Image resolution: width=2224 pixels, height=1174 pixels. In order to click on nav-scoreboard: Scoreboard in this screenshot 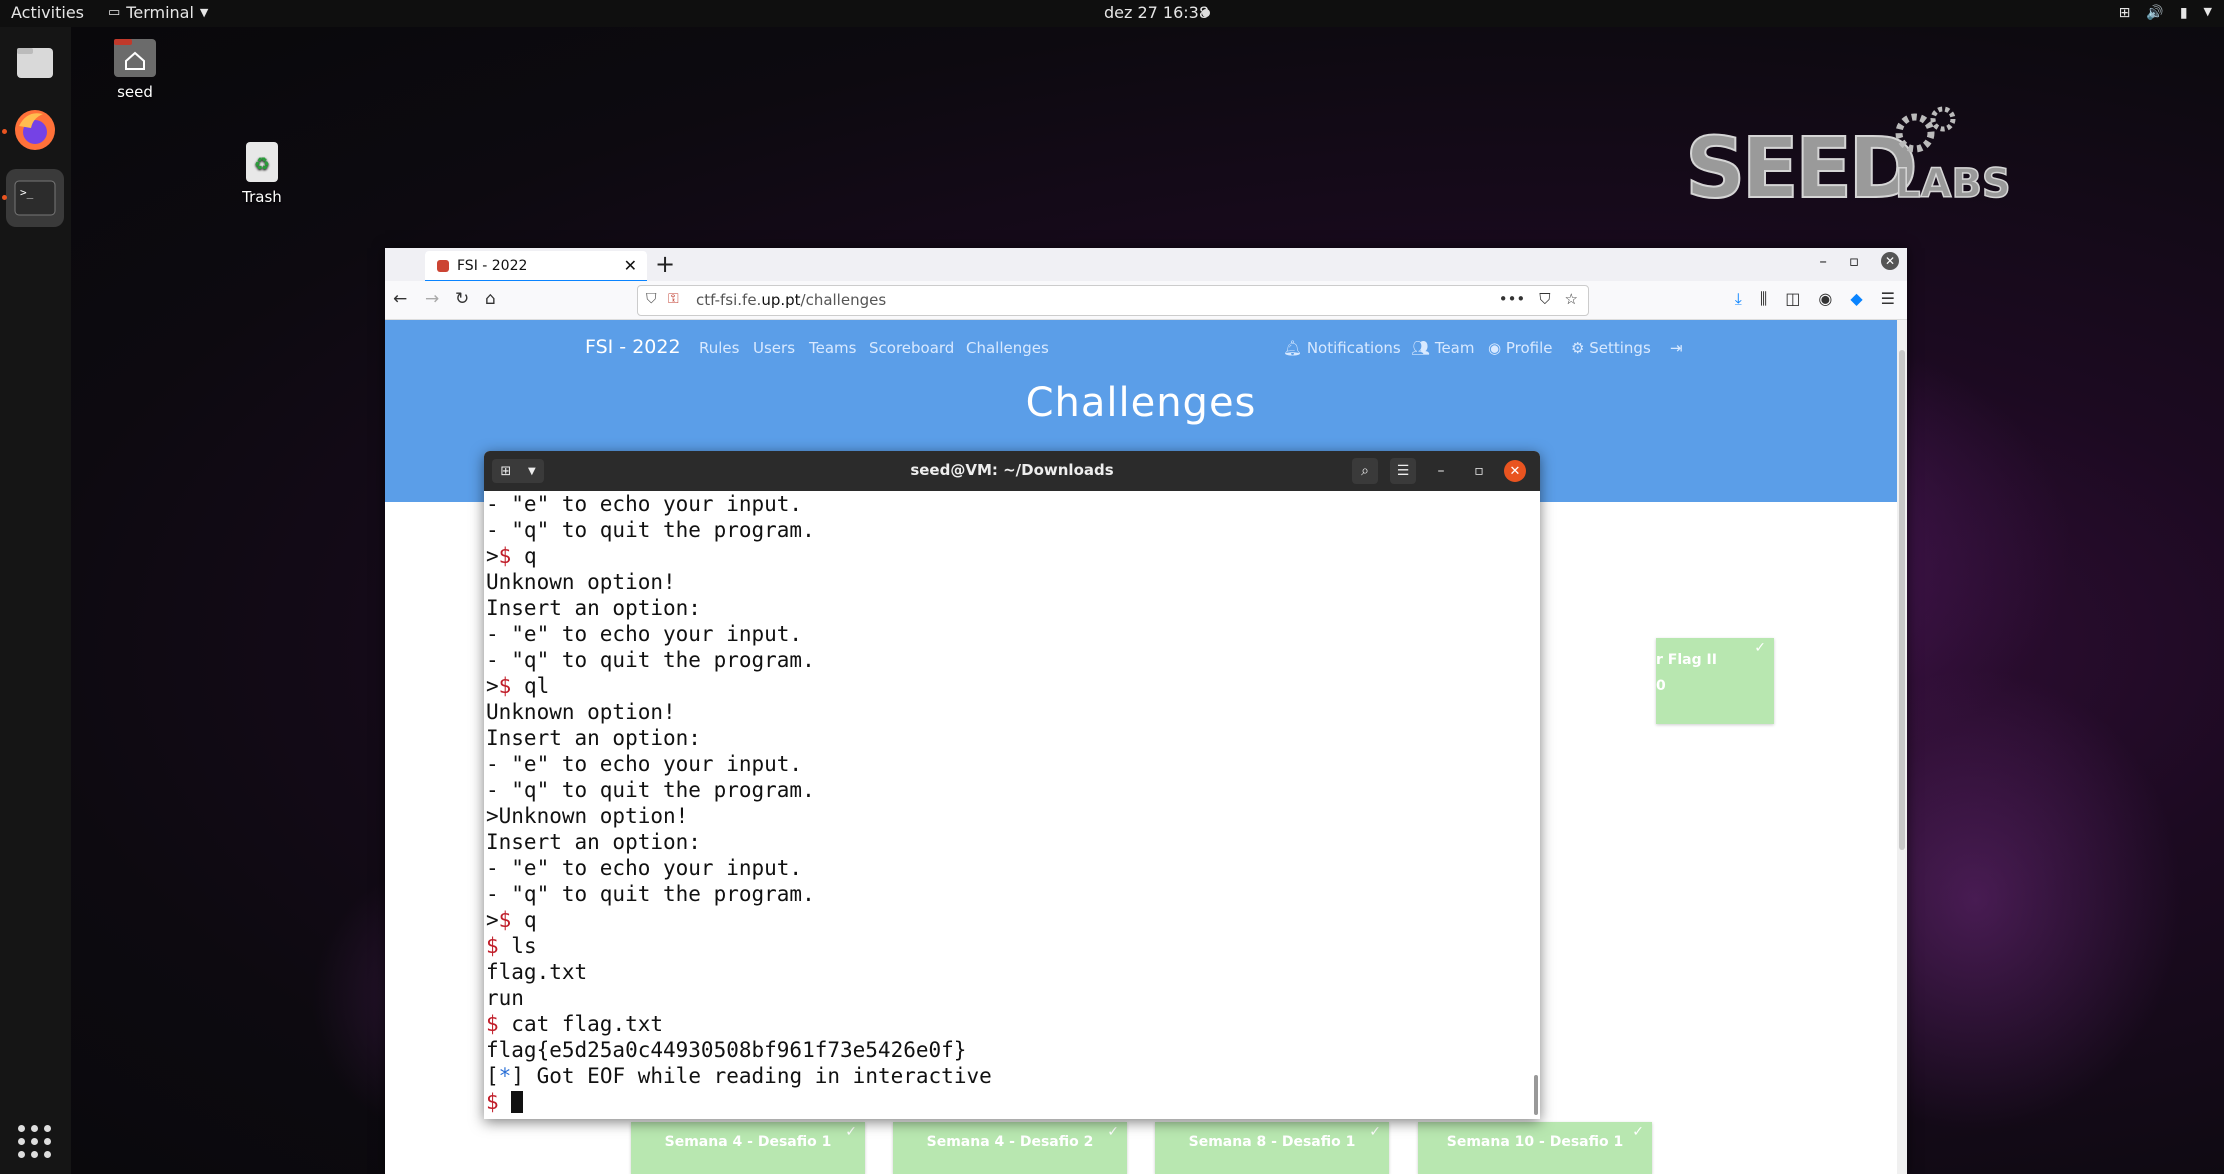, I will do `click(911, 348)`.